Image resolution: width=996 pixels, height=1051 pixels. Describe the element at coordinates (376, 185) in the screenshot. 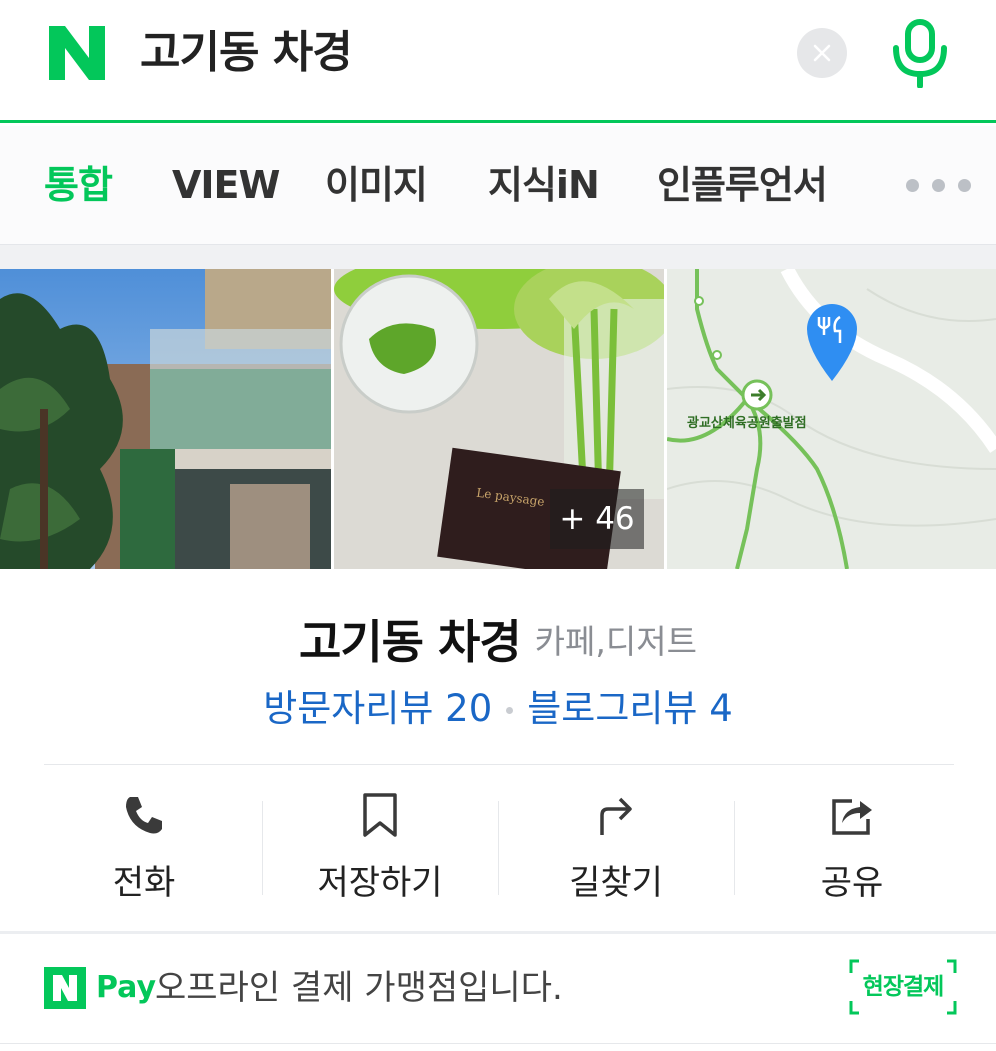

I see `tab-images: 이미지` at that location.